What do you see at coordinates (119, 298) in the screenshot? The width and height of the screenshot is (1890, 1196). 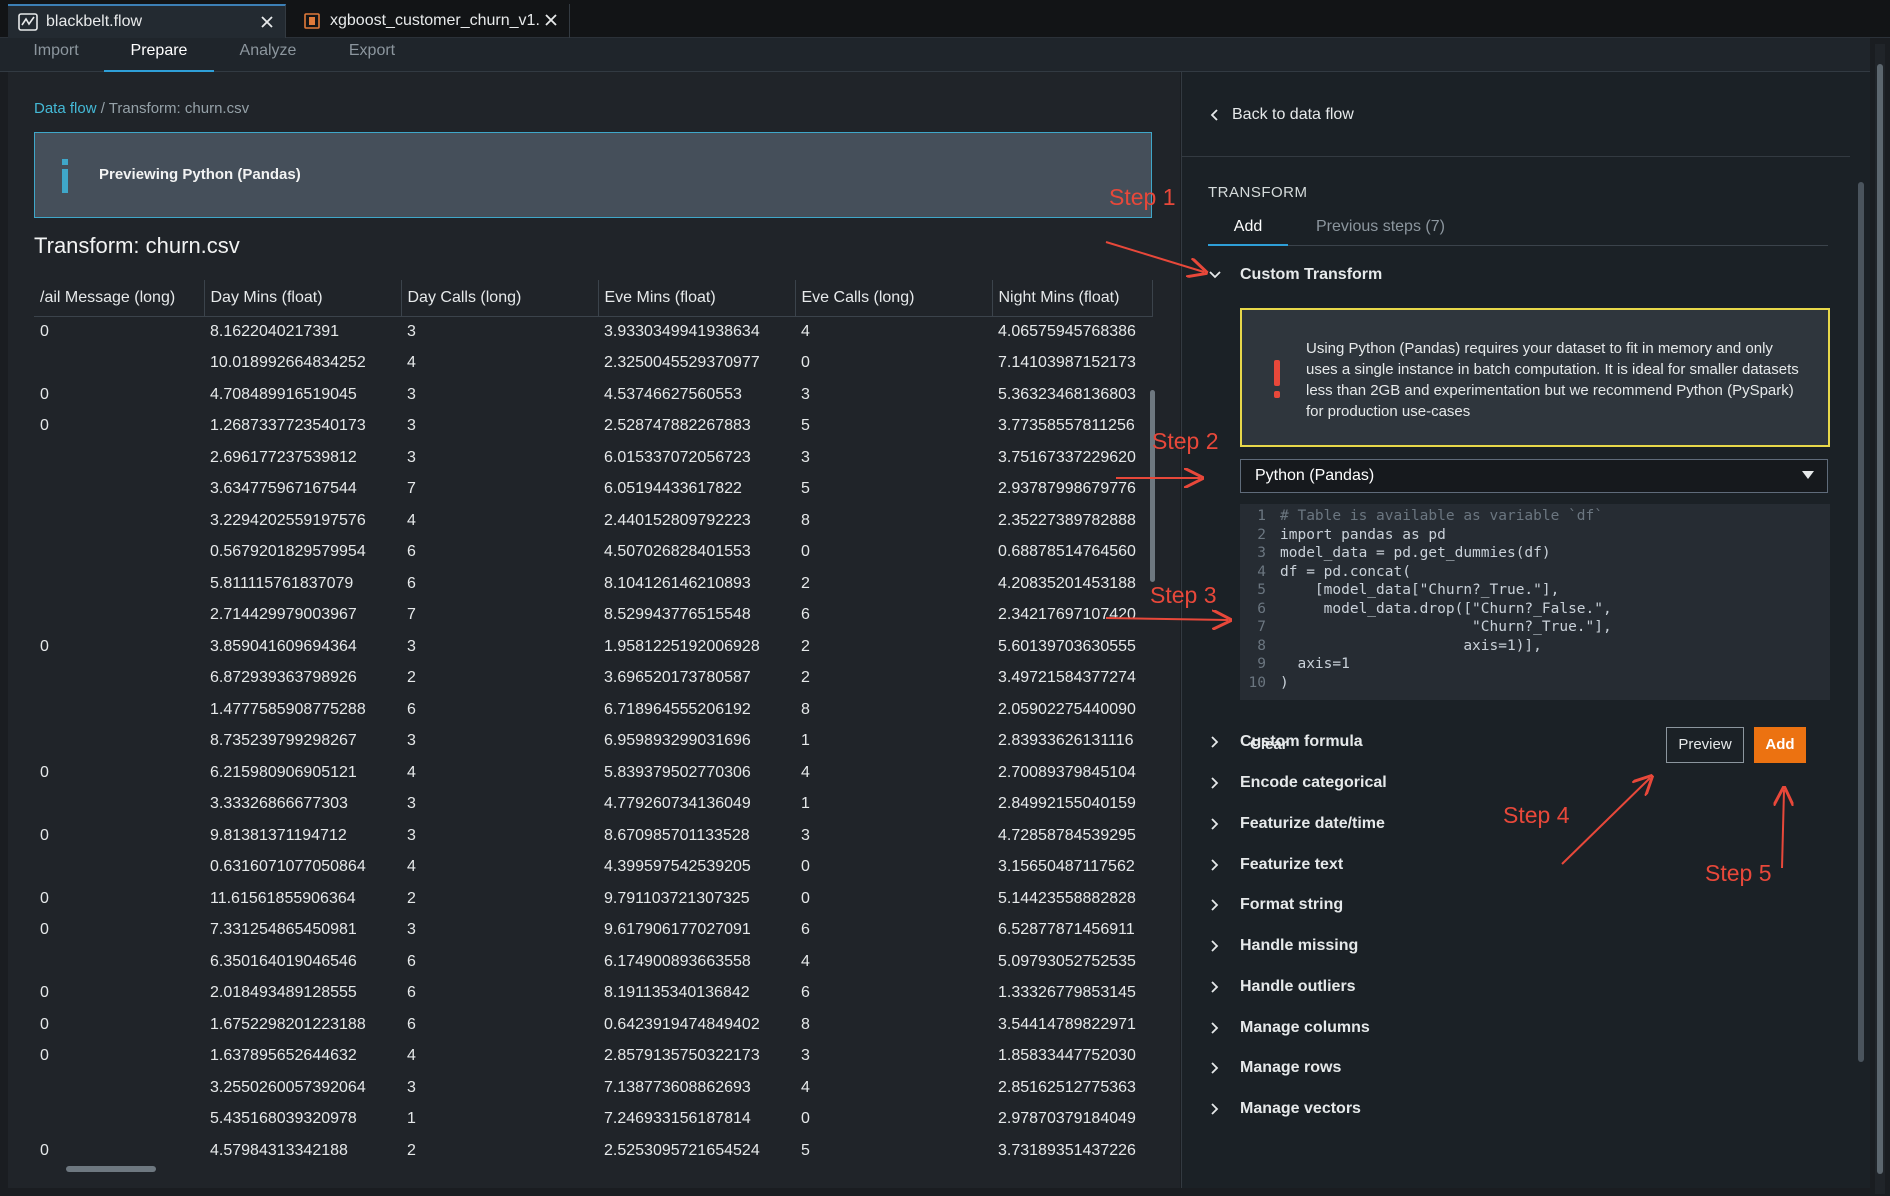 I see `column-header: /ail Message (long)` at bounding box center [119, 298].